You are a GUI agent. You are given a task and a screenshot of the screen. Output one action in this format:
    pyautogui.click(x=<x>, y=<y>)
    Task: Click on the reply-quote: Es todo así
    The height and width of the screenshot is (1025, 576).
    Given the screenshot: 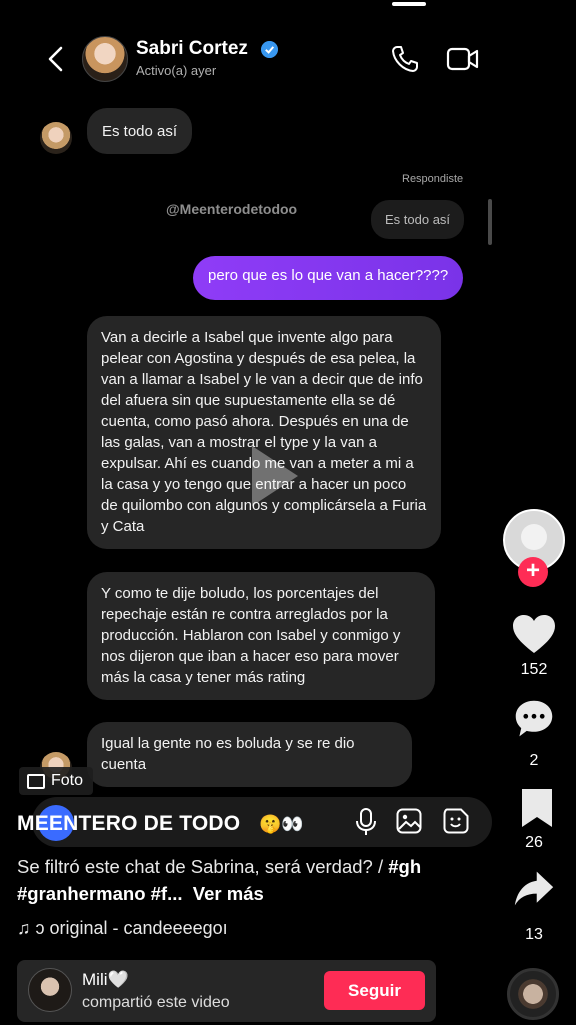 What is the action you would take?
    pyautogui.click(x=418, y=219)
    